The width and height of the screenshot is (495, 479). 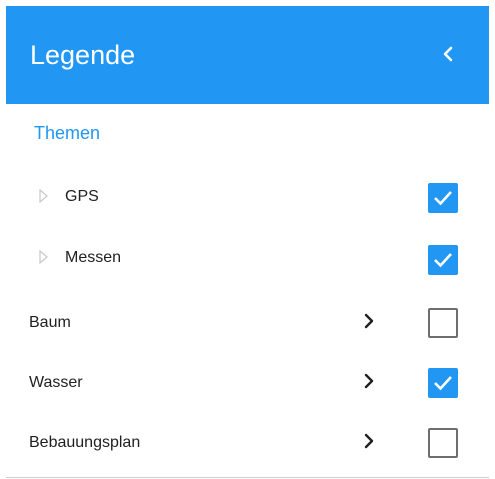 I want to click on layer-row-wasser: Wasser, so click(x=247, y=381).